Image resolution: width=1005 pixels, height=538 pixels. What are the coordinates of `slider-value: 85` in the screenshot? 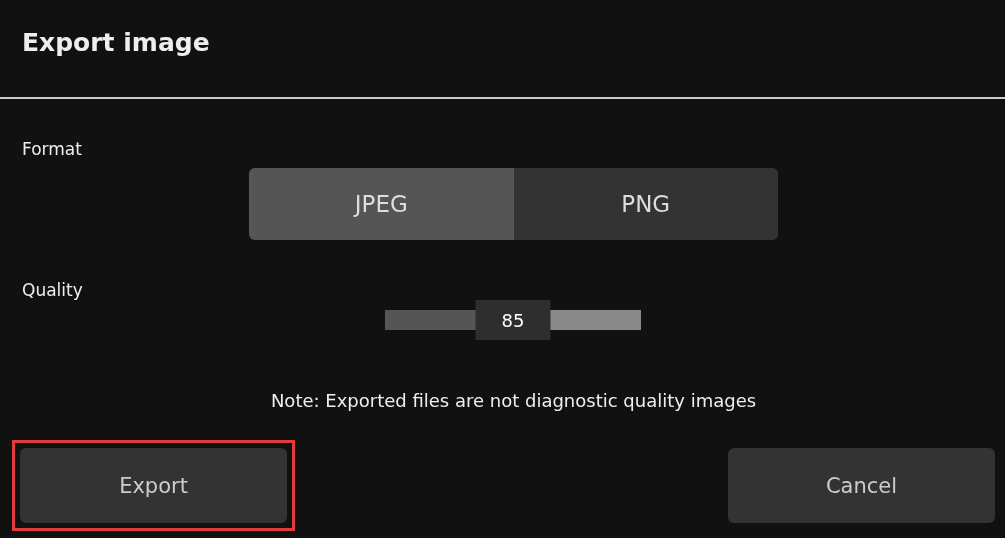 It's located at (513, 320).